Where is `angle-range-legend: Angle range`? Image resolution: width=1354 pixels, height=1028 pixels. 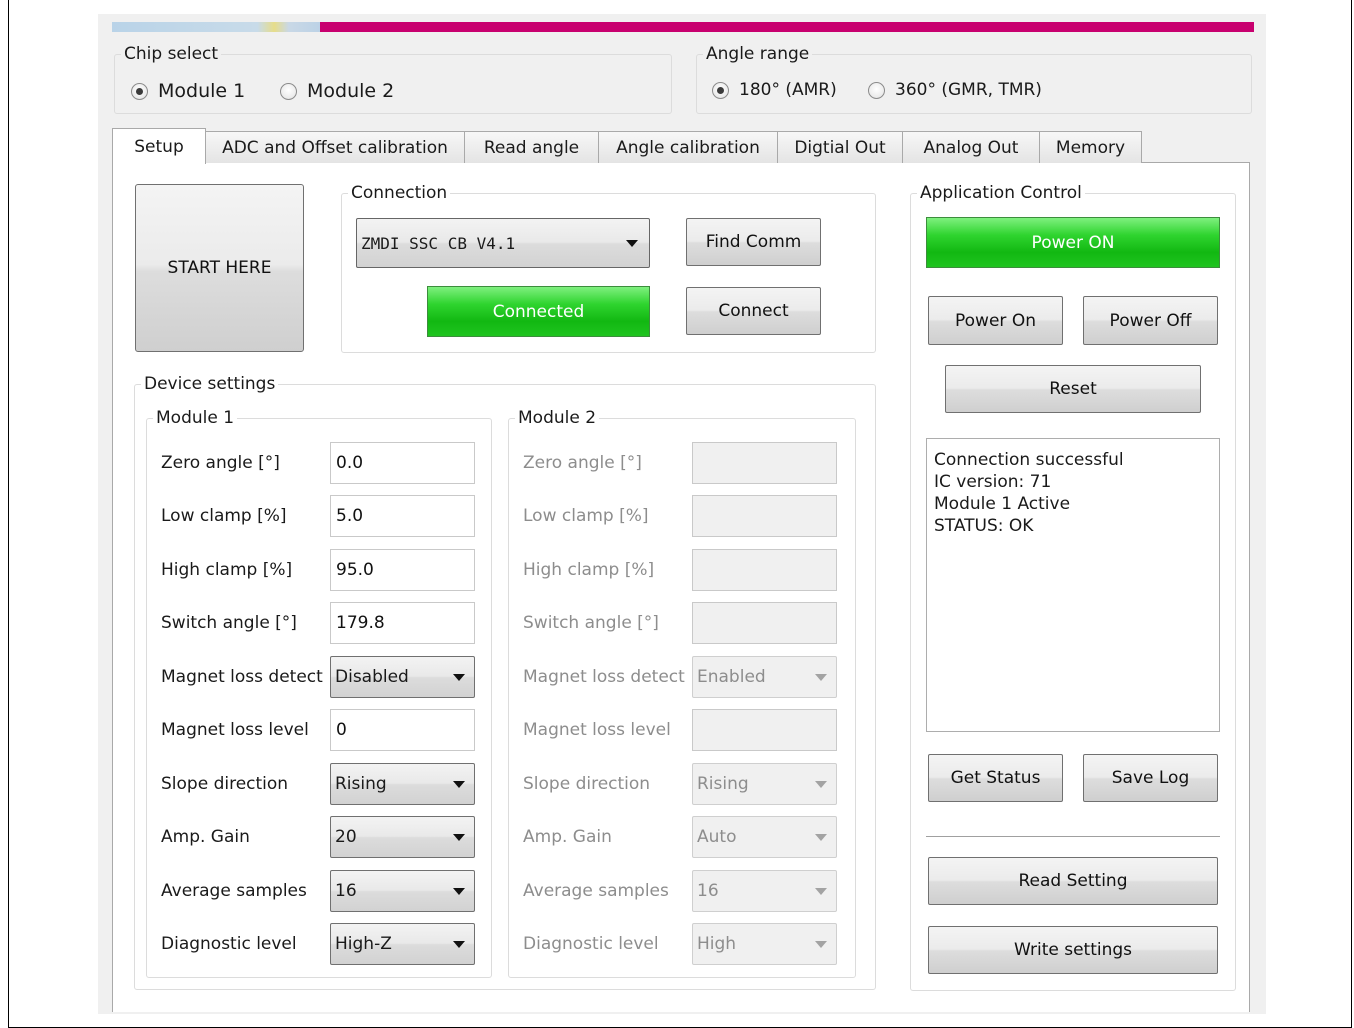 angle-range-legend: Angle range is located at coordinates (758, 54).